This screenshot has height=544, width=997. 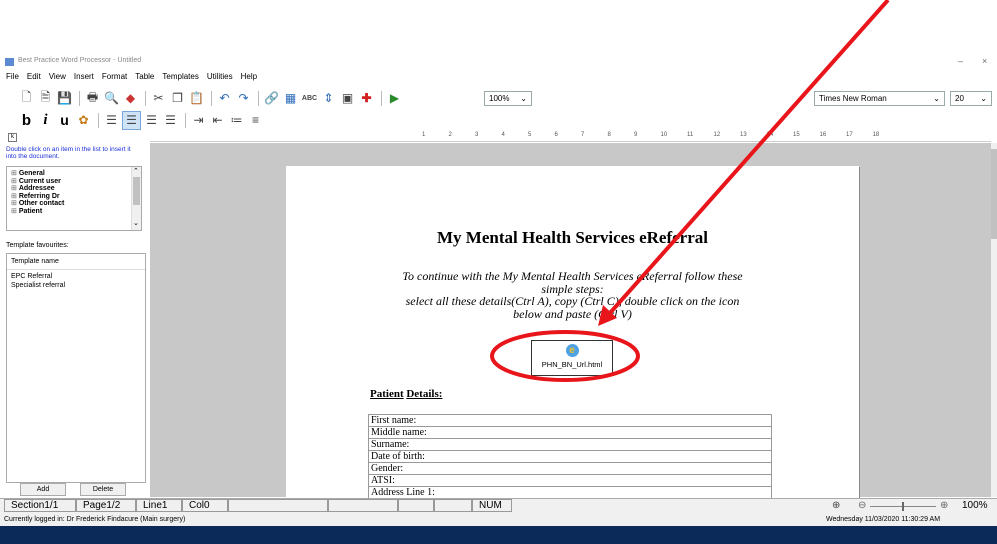 What do you see at coordinates (862, 505) in the screenshot?
I see `zoom-out-icon: ⊖` at bounding box center [862, 505].